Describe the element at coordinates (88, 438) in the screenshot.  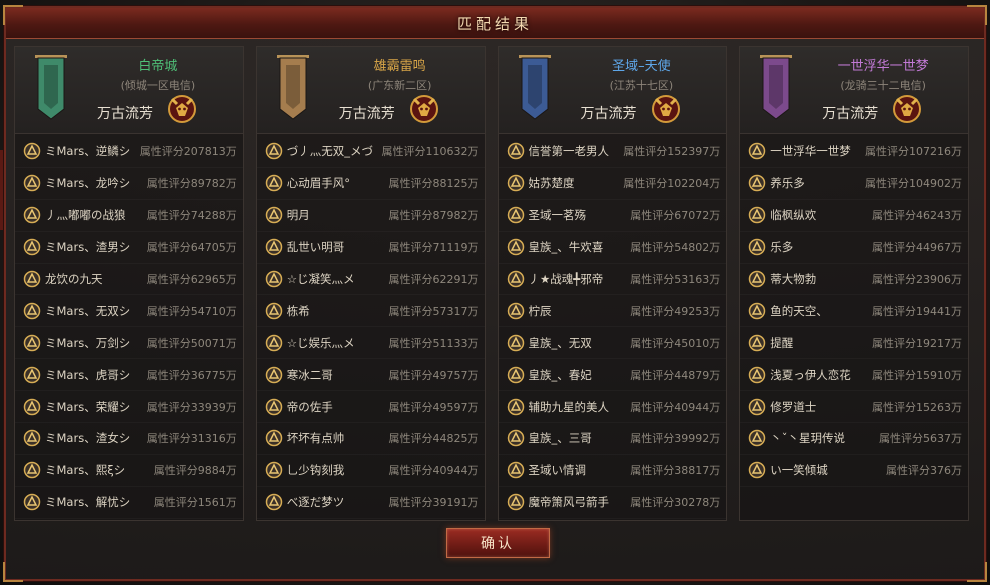
I see `player-name: ミMars、渣女シ` at that location.